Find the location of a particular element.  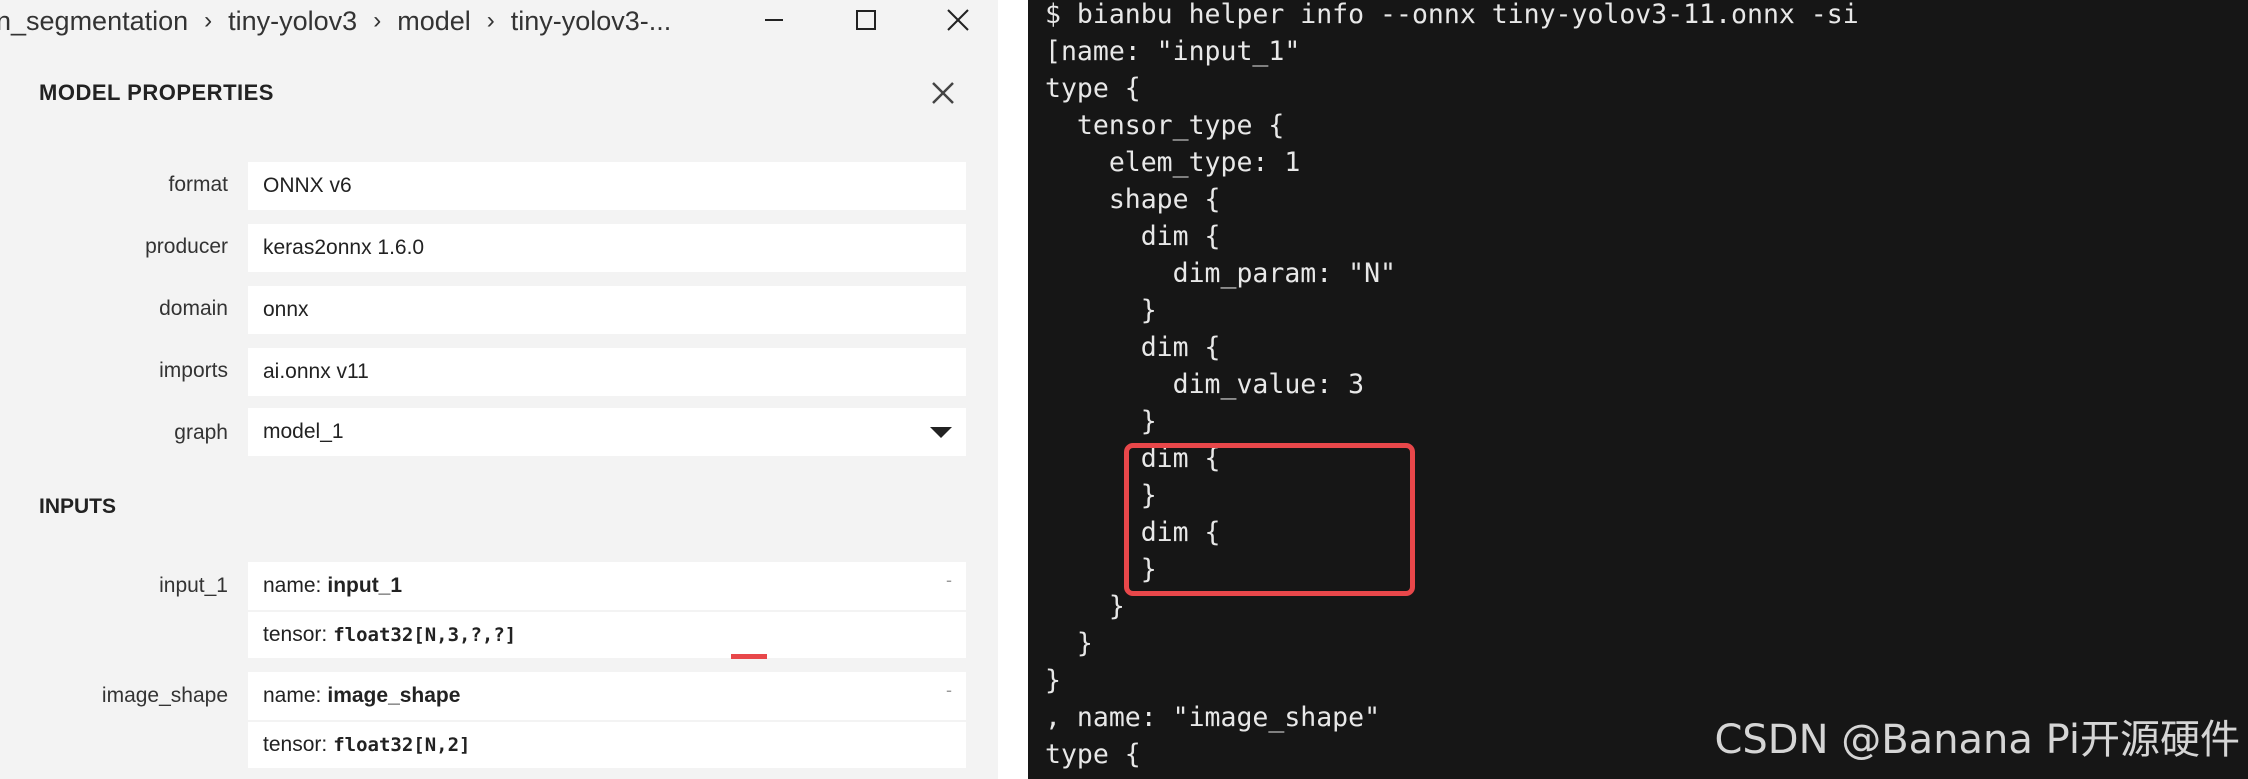

maximize-button is located at coordinates (866, 20).